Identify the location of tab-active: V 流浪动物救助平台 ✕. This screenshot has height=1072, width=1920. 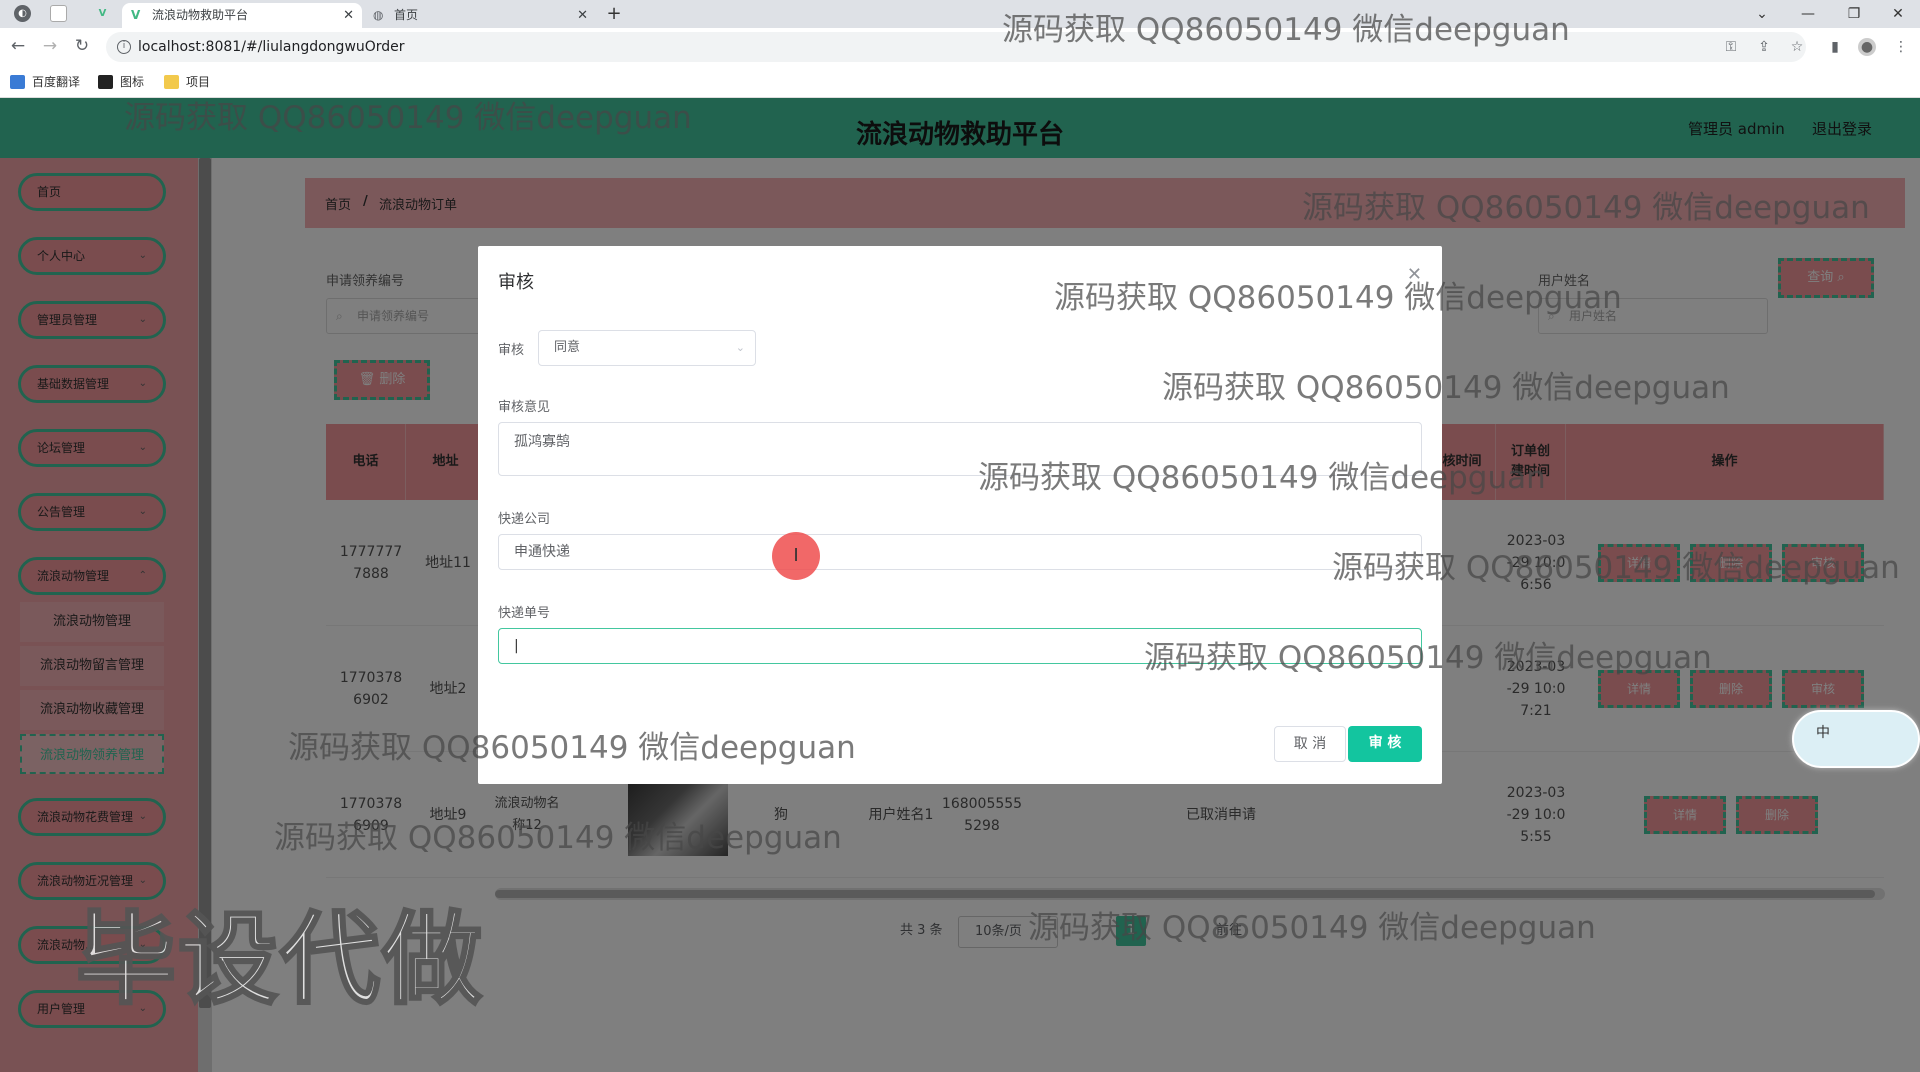
(242, 15).